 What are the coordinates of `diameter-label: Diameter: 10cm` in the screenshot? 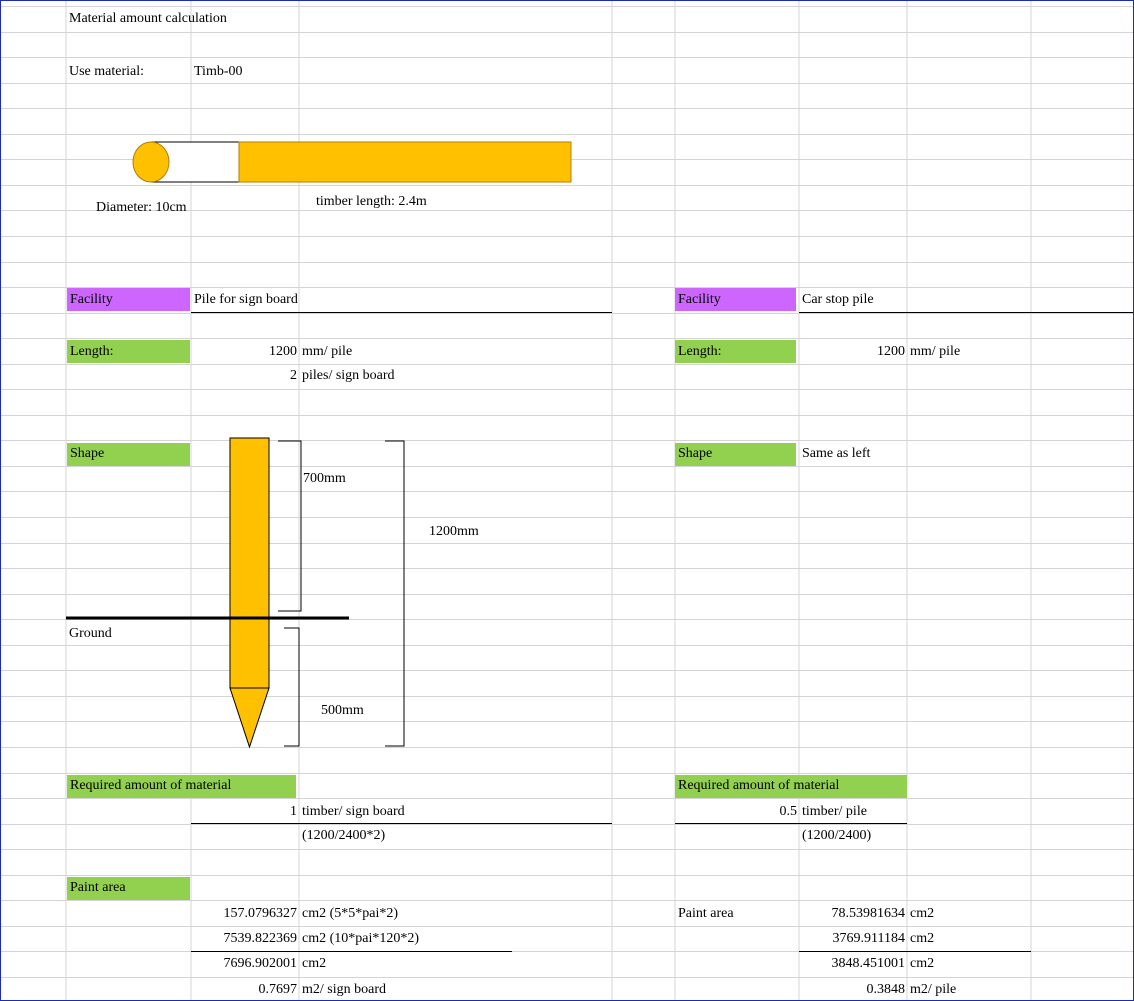 It's located at (141, 207).